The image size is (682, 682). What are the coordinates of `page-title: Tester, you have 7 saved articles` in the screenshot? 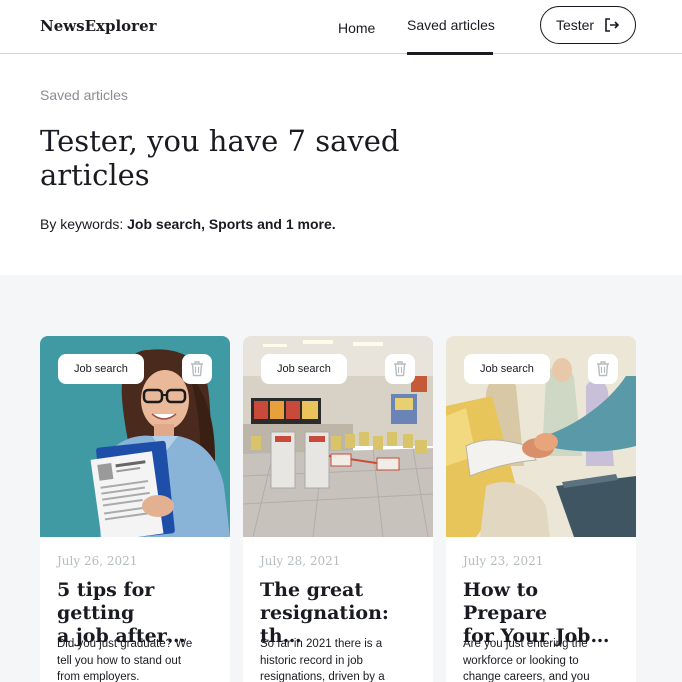 It's located at (220, 158).